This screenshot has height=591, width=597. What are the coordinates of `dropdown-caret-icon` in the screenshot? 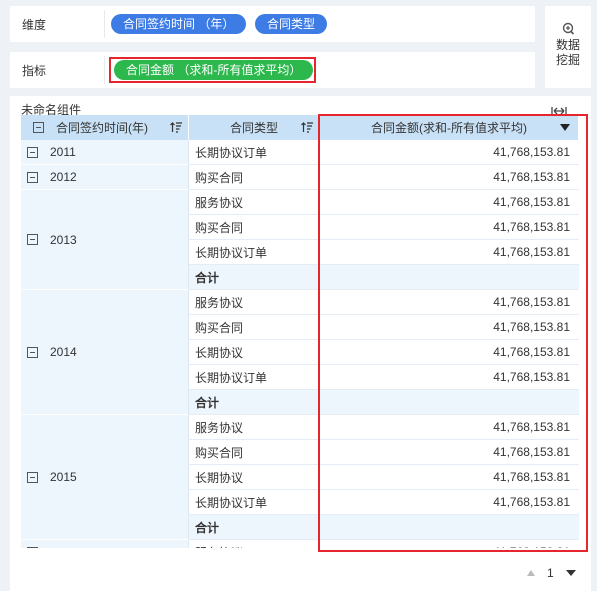 It's located at (565, 127).